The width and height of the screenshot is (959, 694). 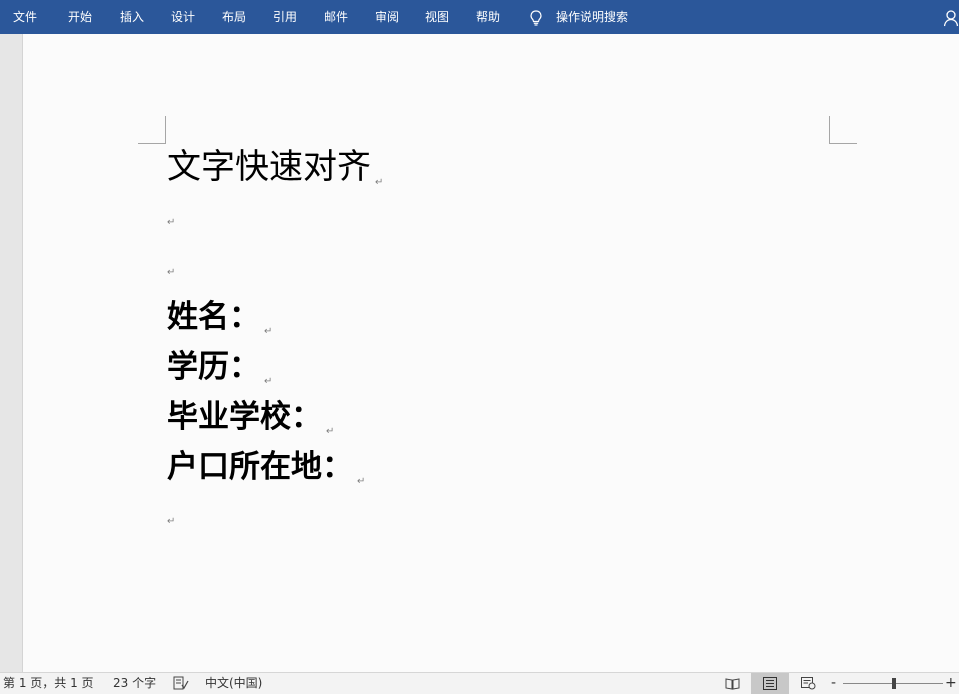 I want to click on print-layout-button, so click(x=770, y=683).